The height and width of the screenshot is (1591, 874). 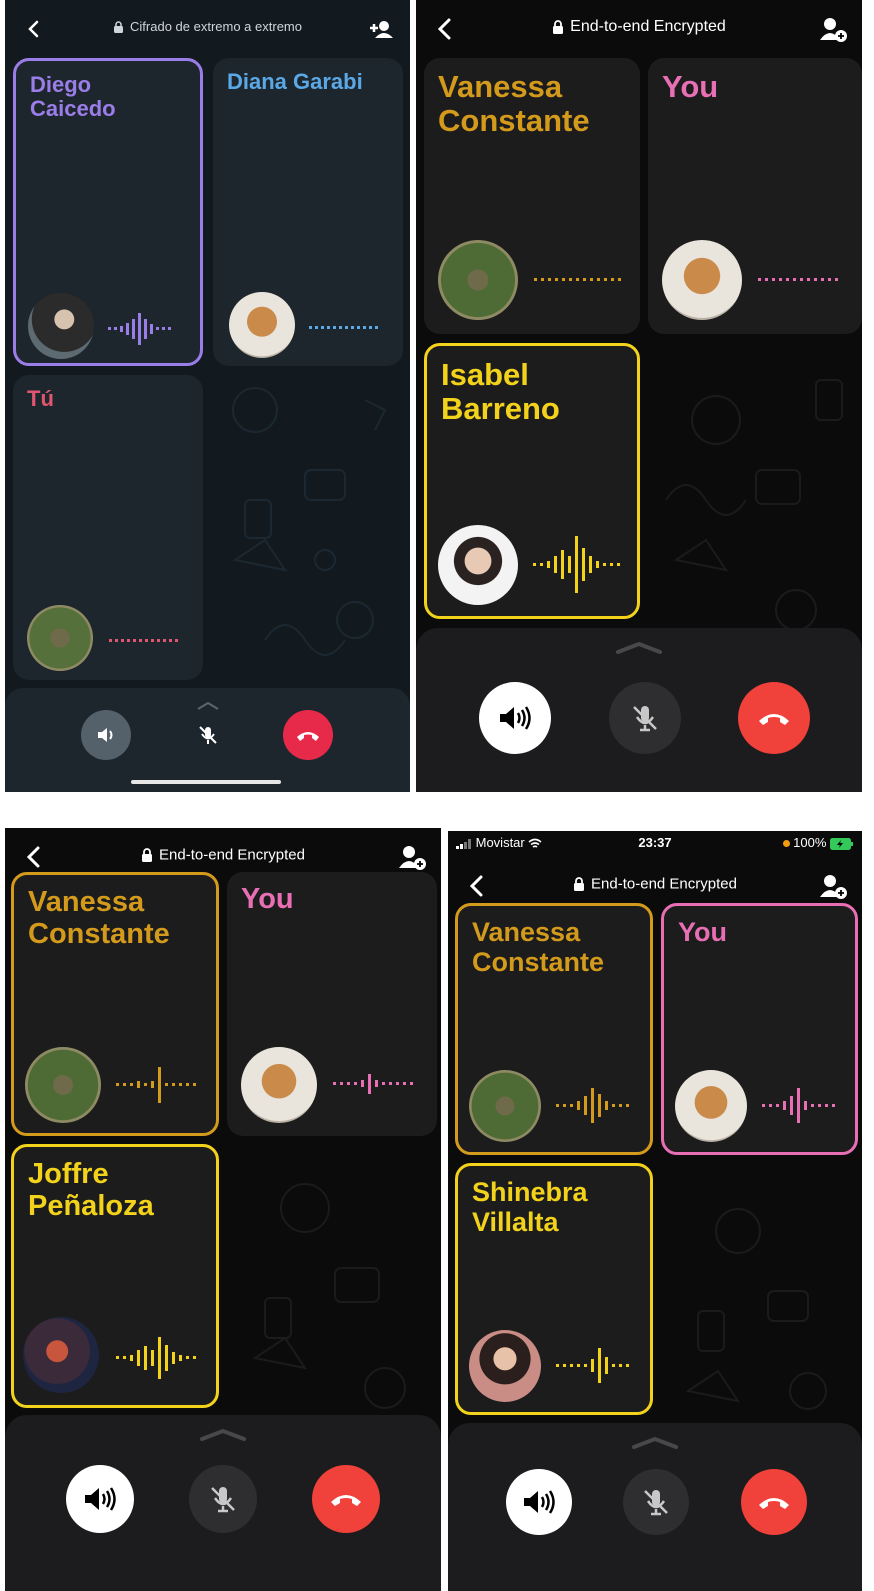 I want to click on battery-charging-icon, so click(x=841, y=843).